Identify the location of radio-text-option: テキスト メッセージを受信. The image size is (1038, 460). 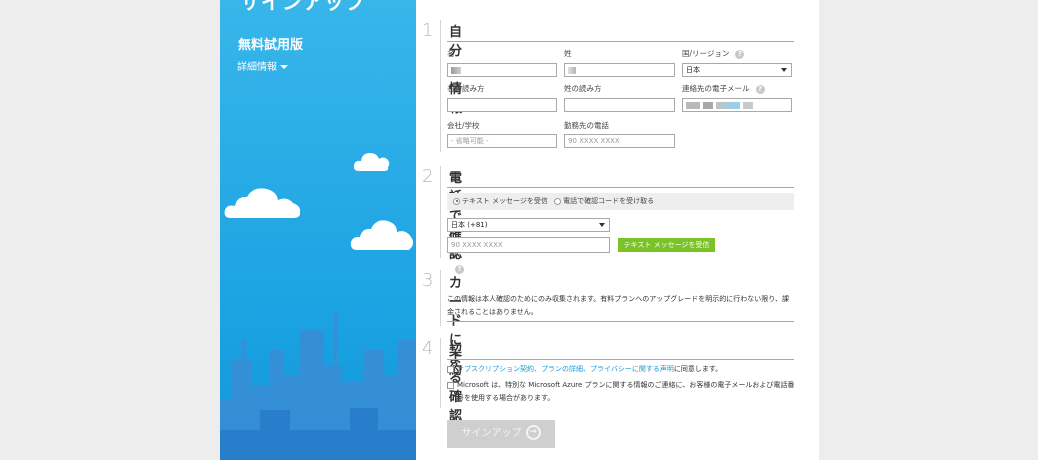
(500, 201).